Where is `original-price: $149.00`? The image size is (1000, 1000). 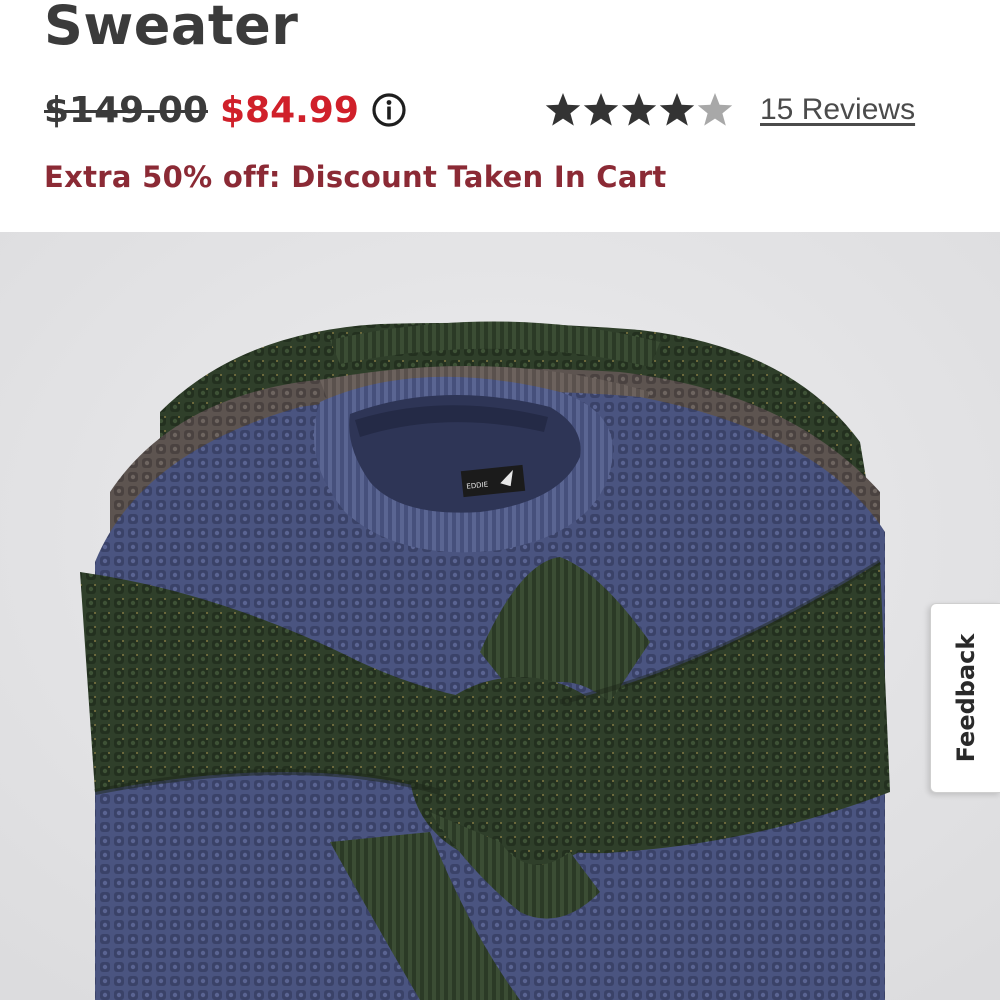
original-price: $149.00 is located at coordinates (126, 110).